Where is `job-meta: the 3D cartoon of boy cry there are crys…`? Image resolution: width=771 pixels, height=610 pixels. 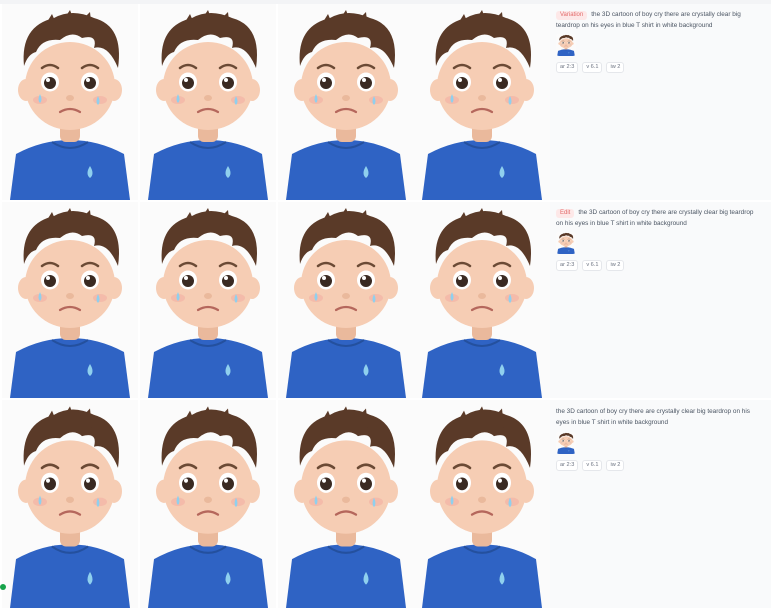 job-meta: the 3D cartoon of boy cry there are crys… is located at coordinates (660, 504).